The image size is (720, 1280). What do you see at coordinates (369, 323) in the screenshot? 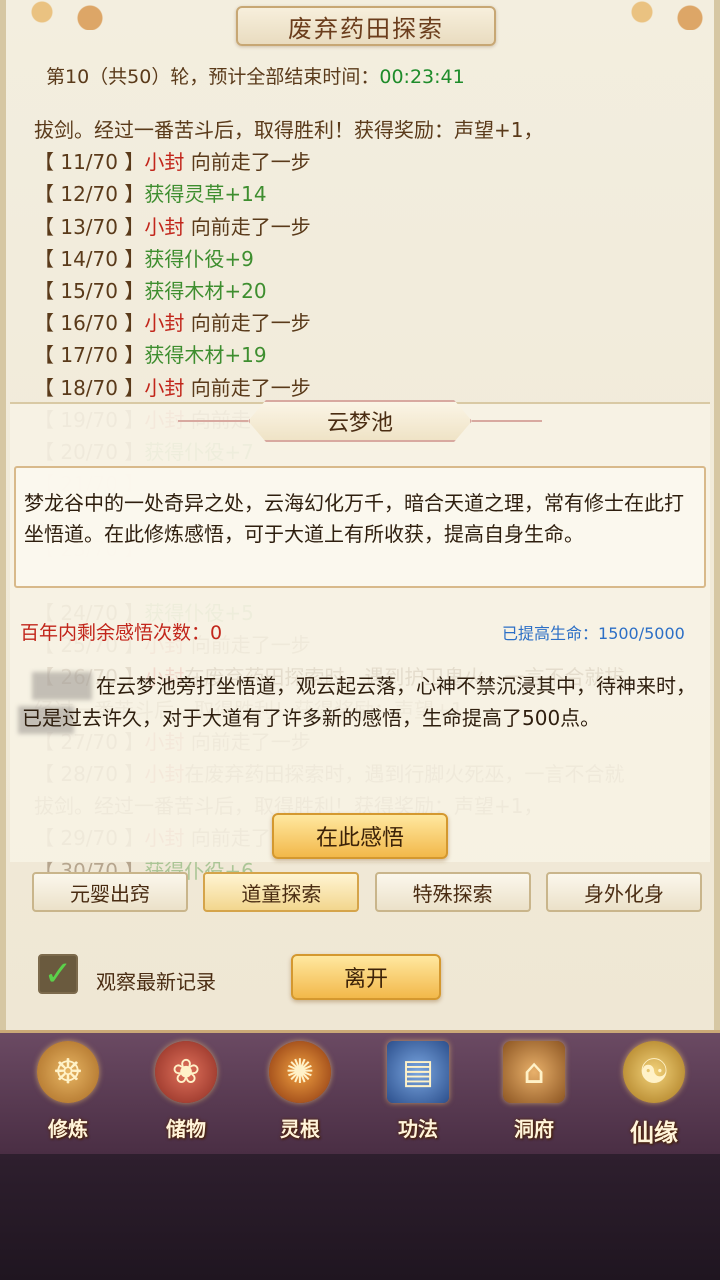
I see `log-row: 【 16/70 】小封 向前走了一步` at bounding box center [369, 323].